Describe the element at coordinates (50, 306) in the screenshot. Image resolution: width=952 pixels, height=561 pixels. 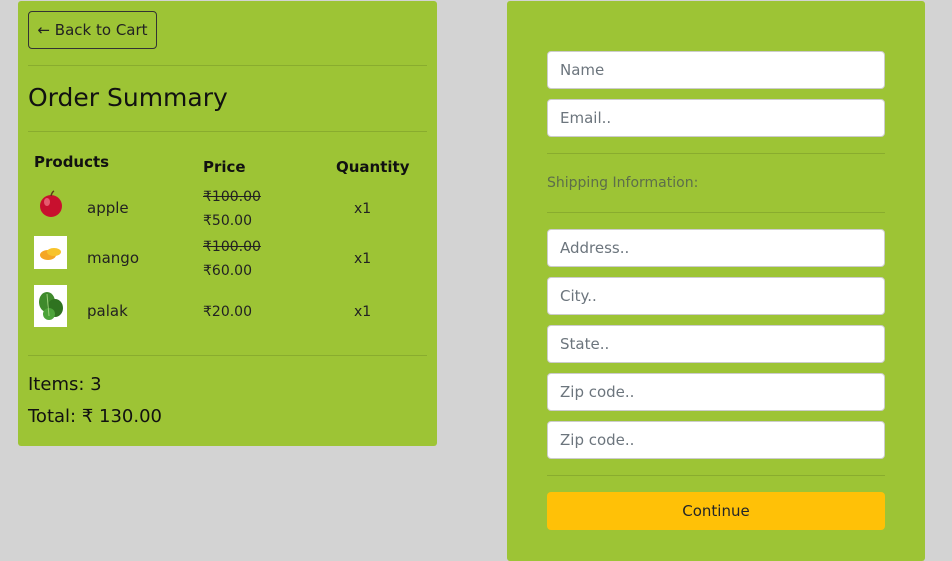
I see `palak-image` at that location.